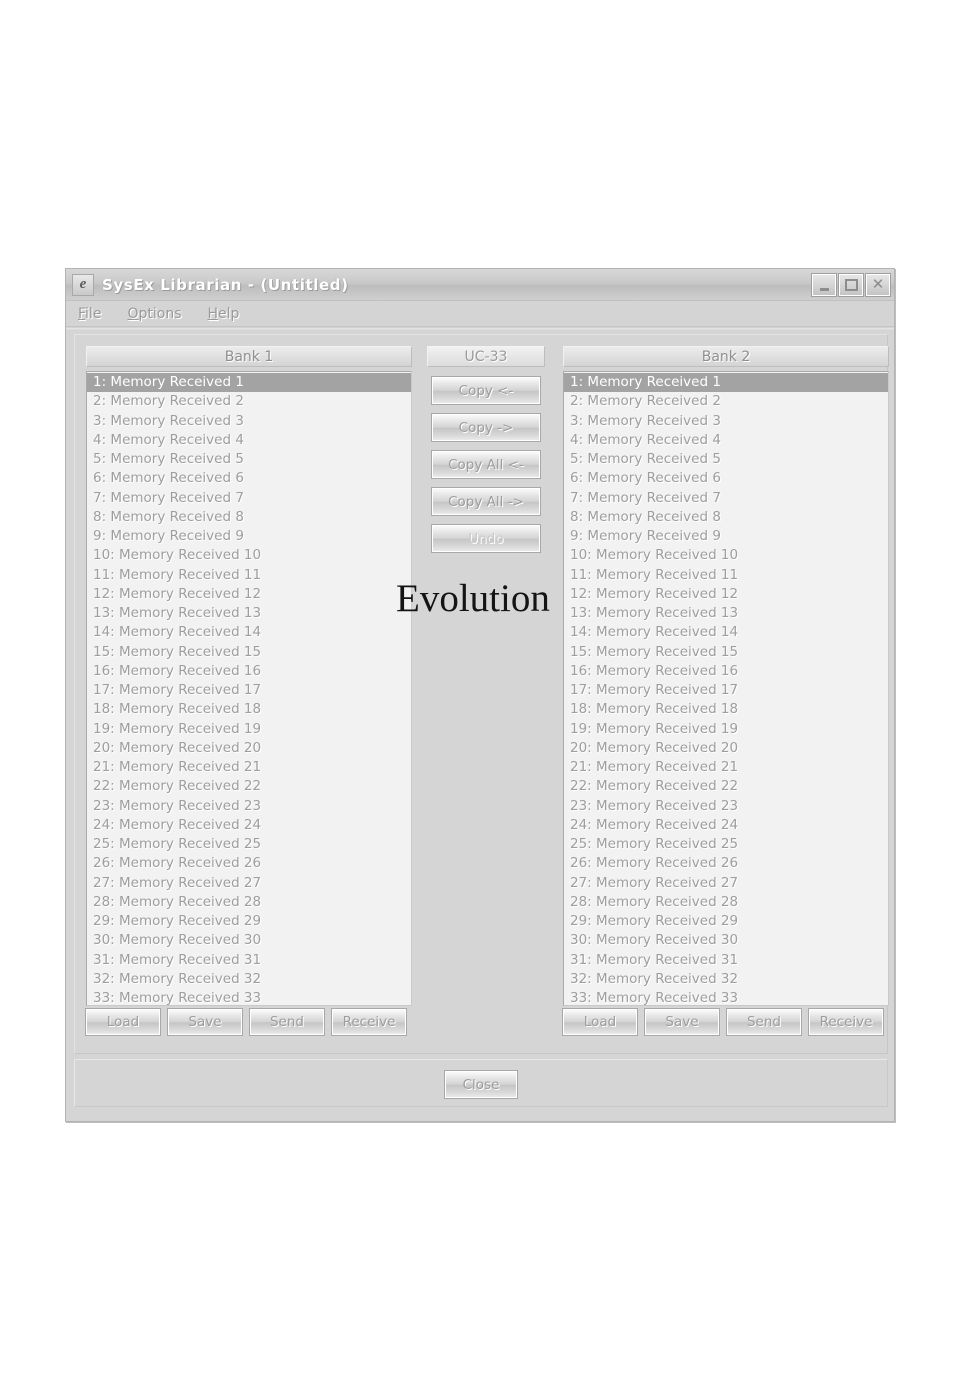 This screenshot has width=954, height=1392. I want to click on footer-bar: Close, so click(481, 1083).